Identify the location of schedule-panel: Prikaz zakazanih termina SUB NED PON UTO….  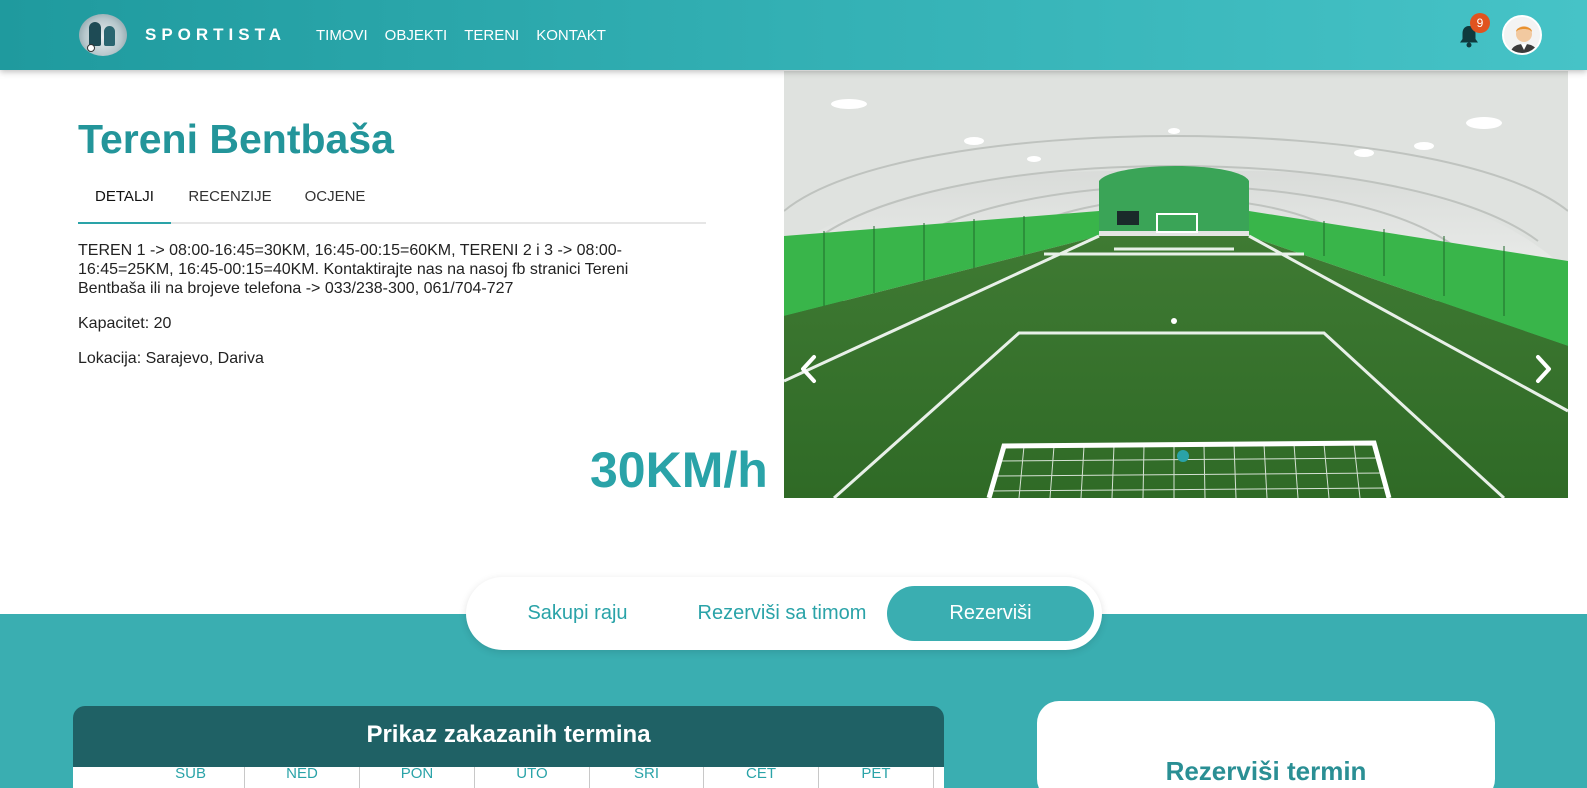
(508, 747).